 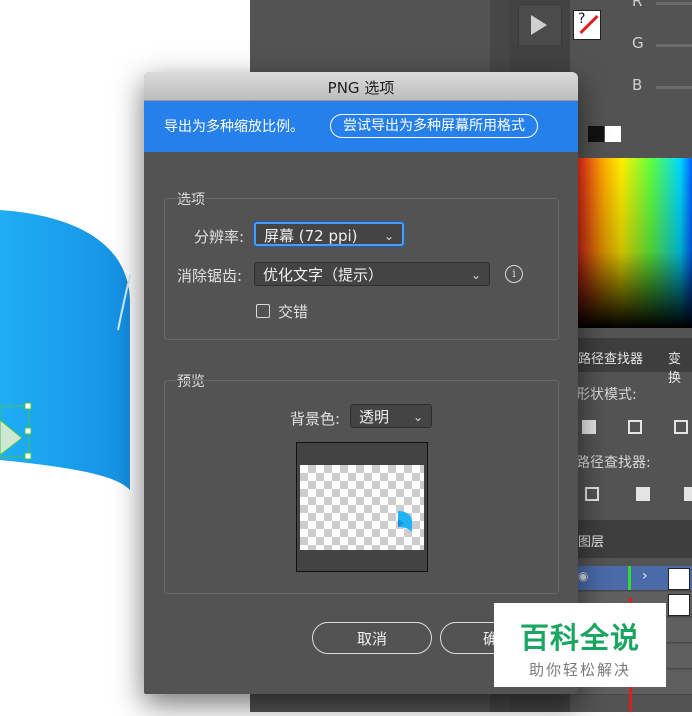 What do you see at coordinates (592, 494) in the screenshot?
I see `divide-icon` at bounding box center [592, 494].